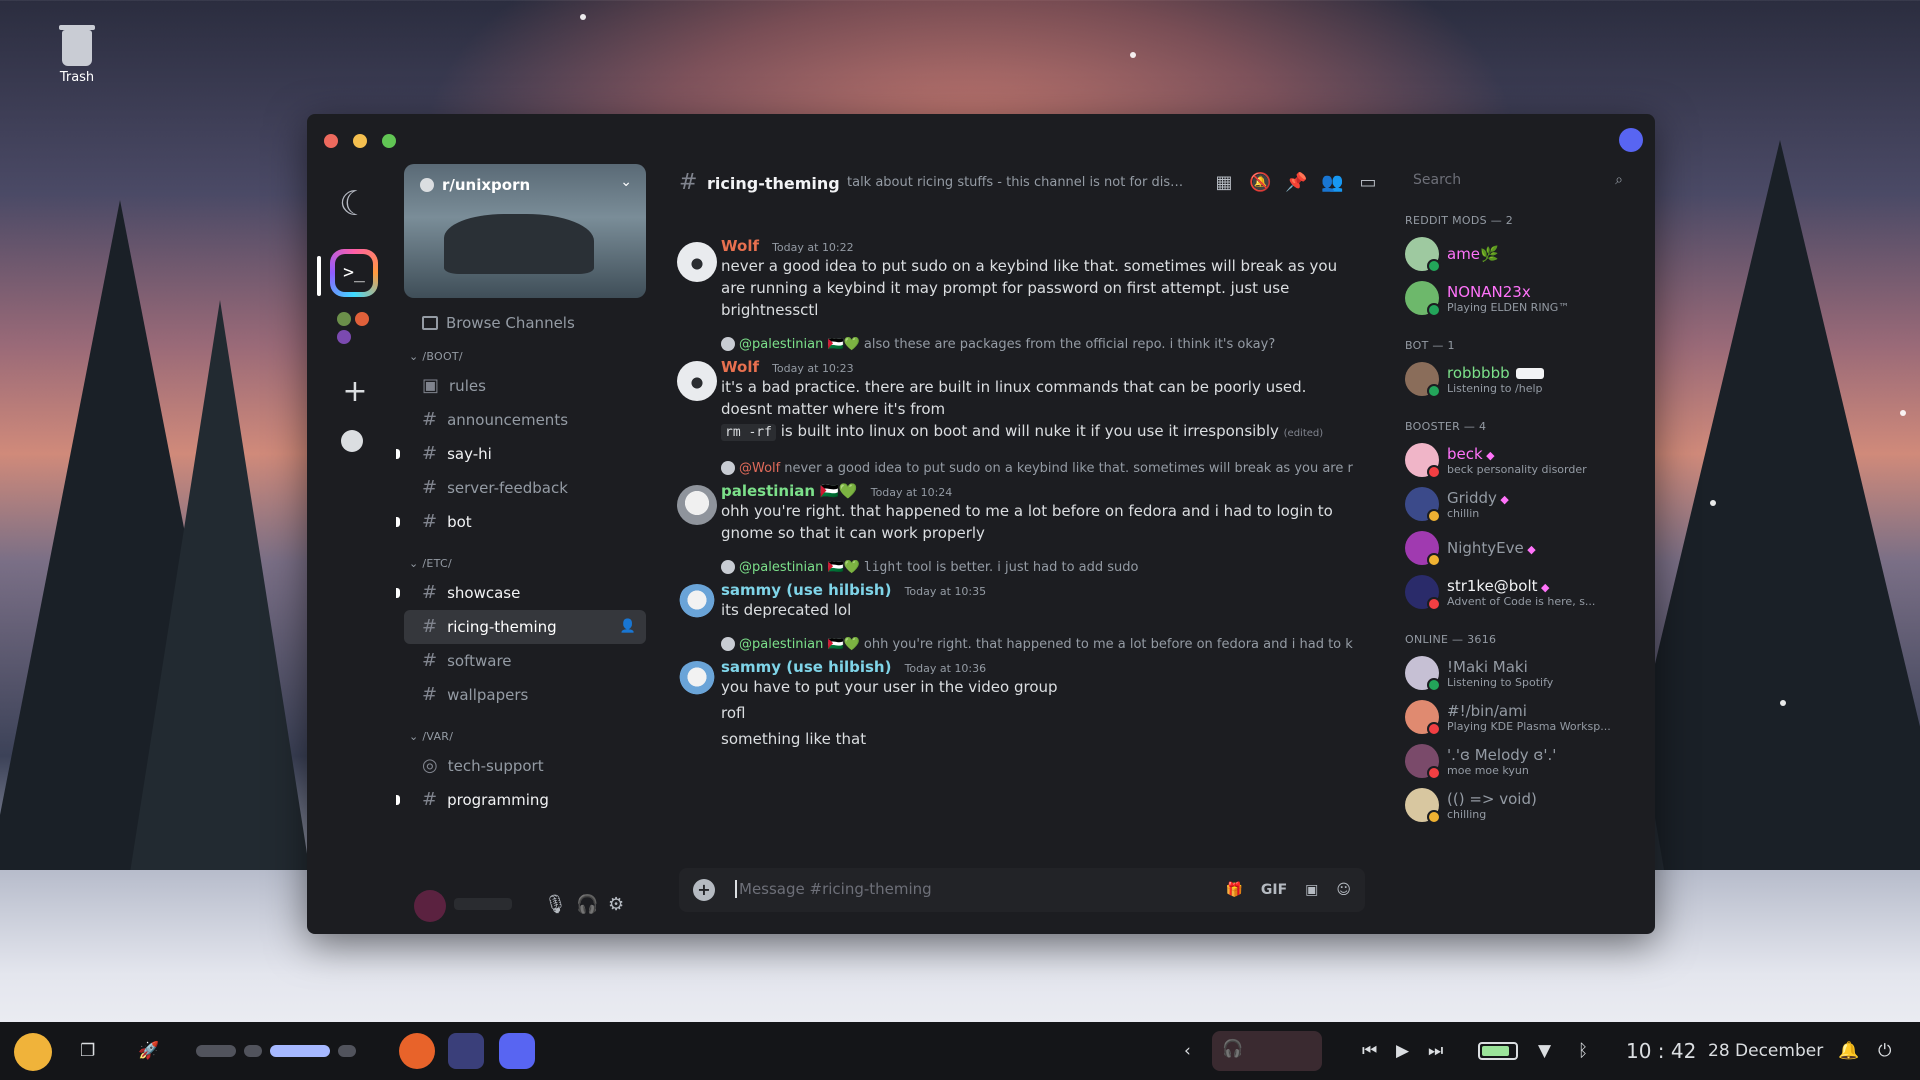 The image size is (1920, 1080). What do you see at coordinates (148, 1051) in the screenshot?
I see `rocket-icon: 🚀` at bounding box center [148, 1051].